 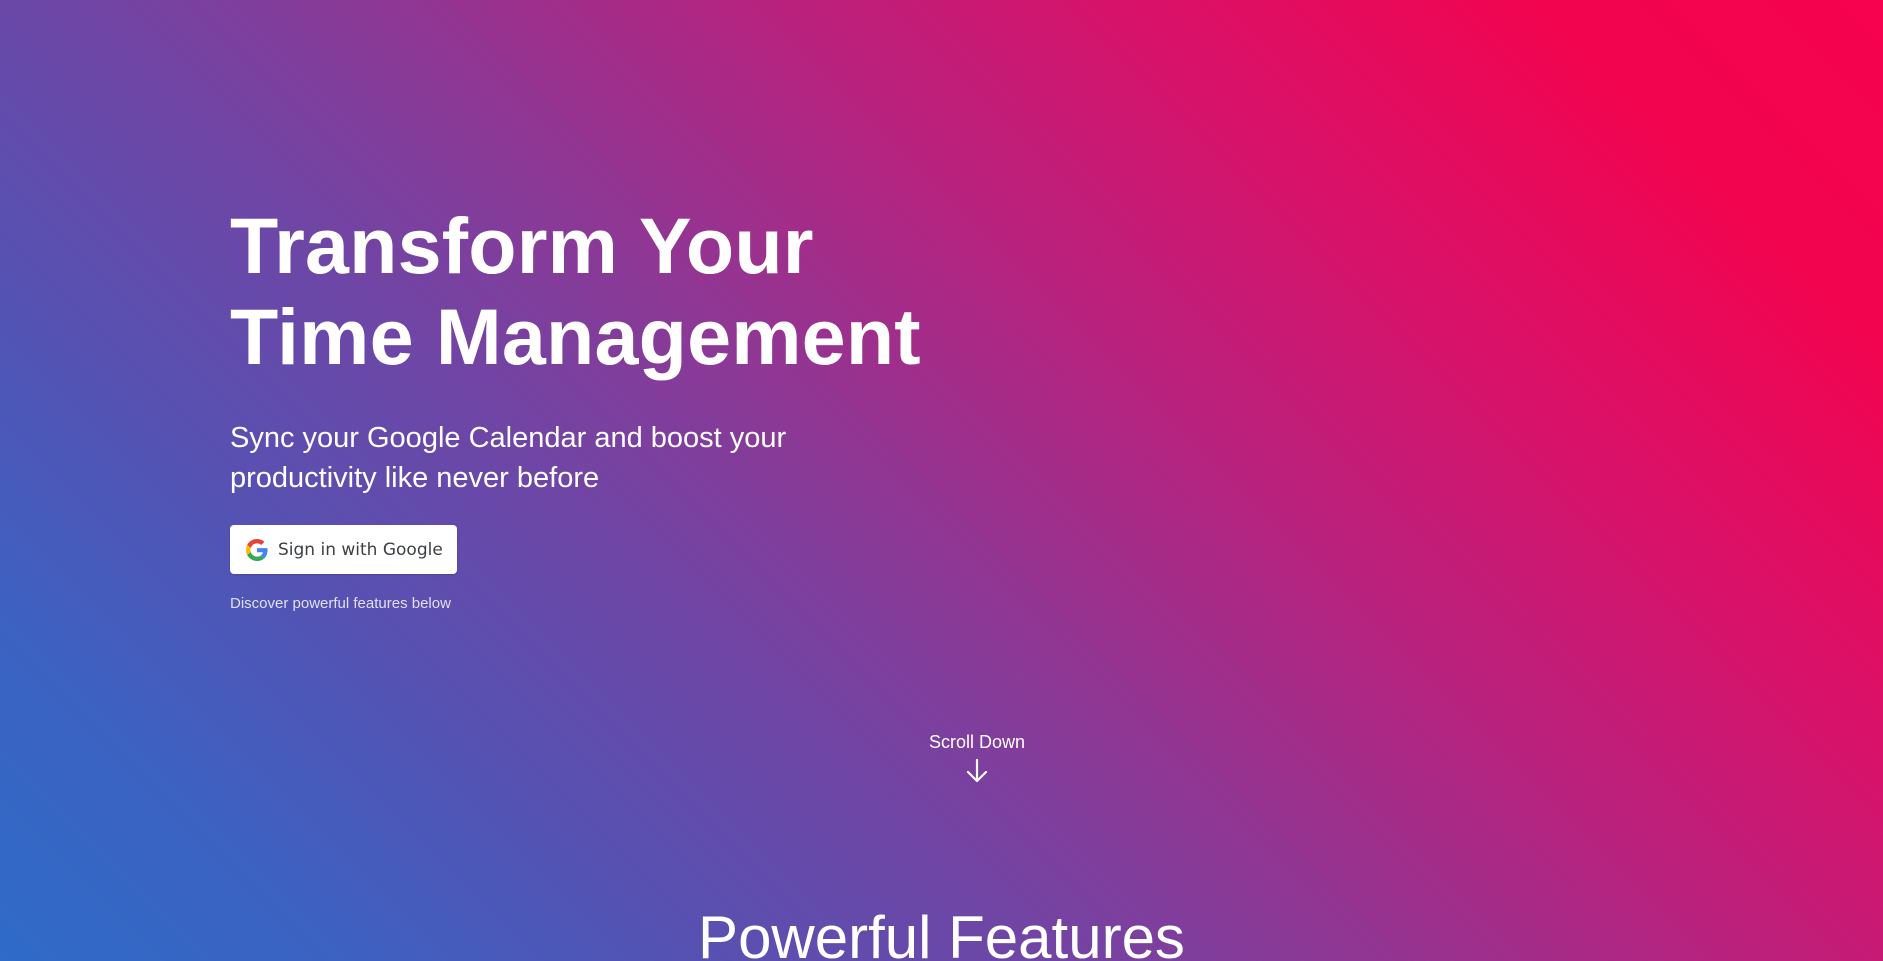 I want to click on google-g-icon, so click(x=257, y=550).